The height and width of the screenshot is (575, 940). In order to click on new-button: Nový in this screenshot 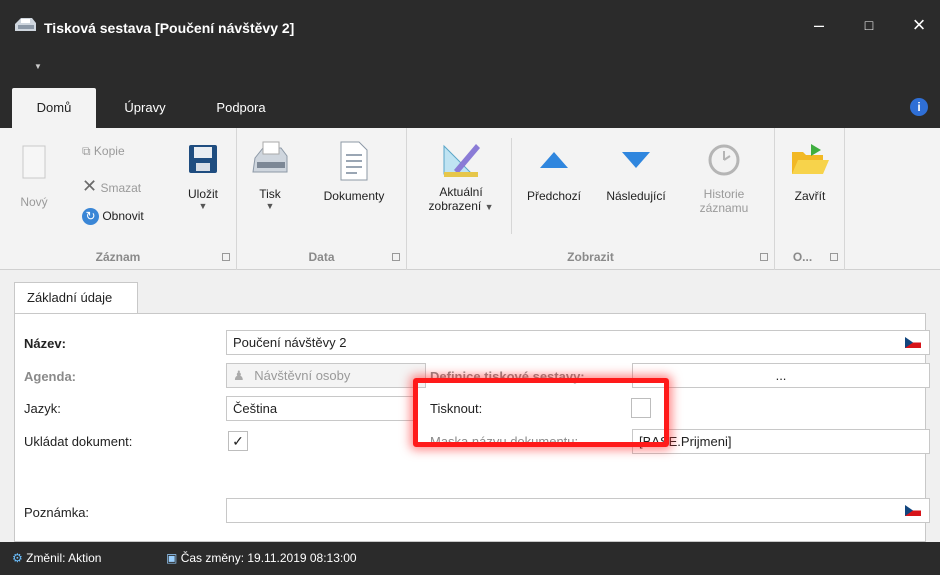, I will do `click(34, 176)`.